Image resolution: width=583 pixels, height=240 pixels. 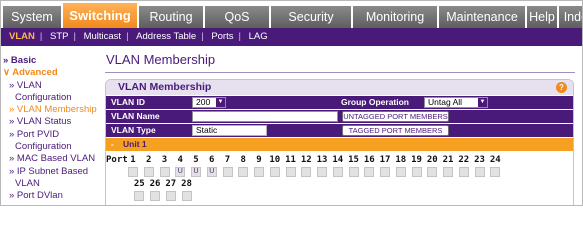 What do you see at coordinates (306, 160) in the screenshot?
I see `port-number: 12` at bounding box center [306, 160].